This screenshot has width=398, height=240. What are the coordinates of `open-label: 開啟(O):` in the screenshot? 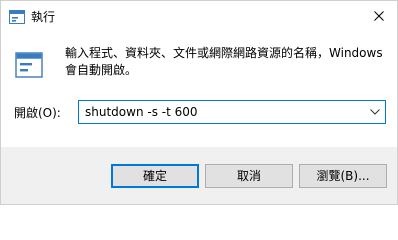 It's located at (37, 113).